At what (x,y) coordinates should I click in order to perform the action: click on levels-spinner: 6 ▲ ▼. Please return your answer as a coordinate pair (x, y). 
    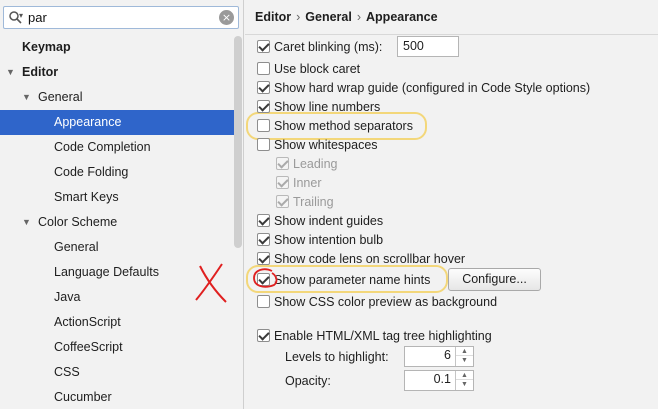
    Looking at the image, I should click on (439, 356).